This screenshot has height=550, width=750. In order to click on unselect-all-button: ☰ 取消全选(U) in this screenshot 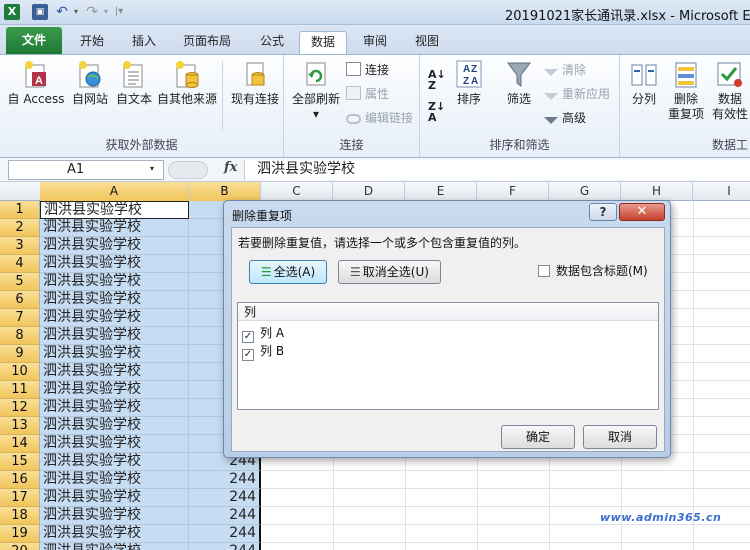, I will do `click(389, 272)`.